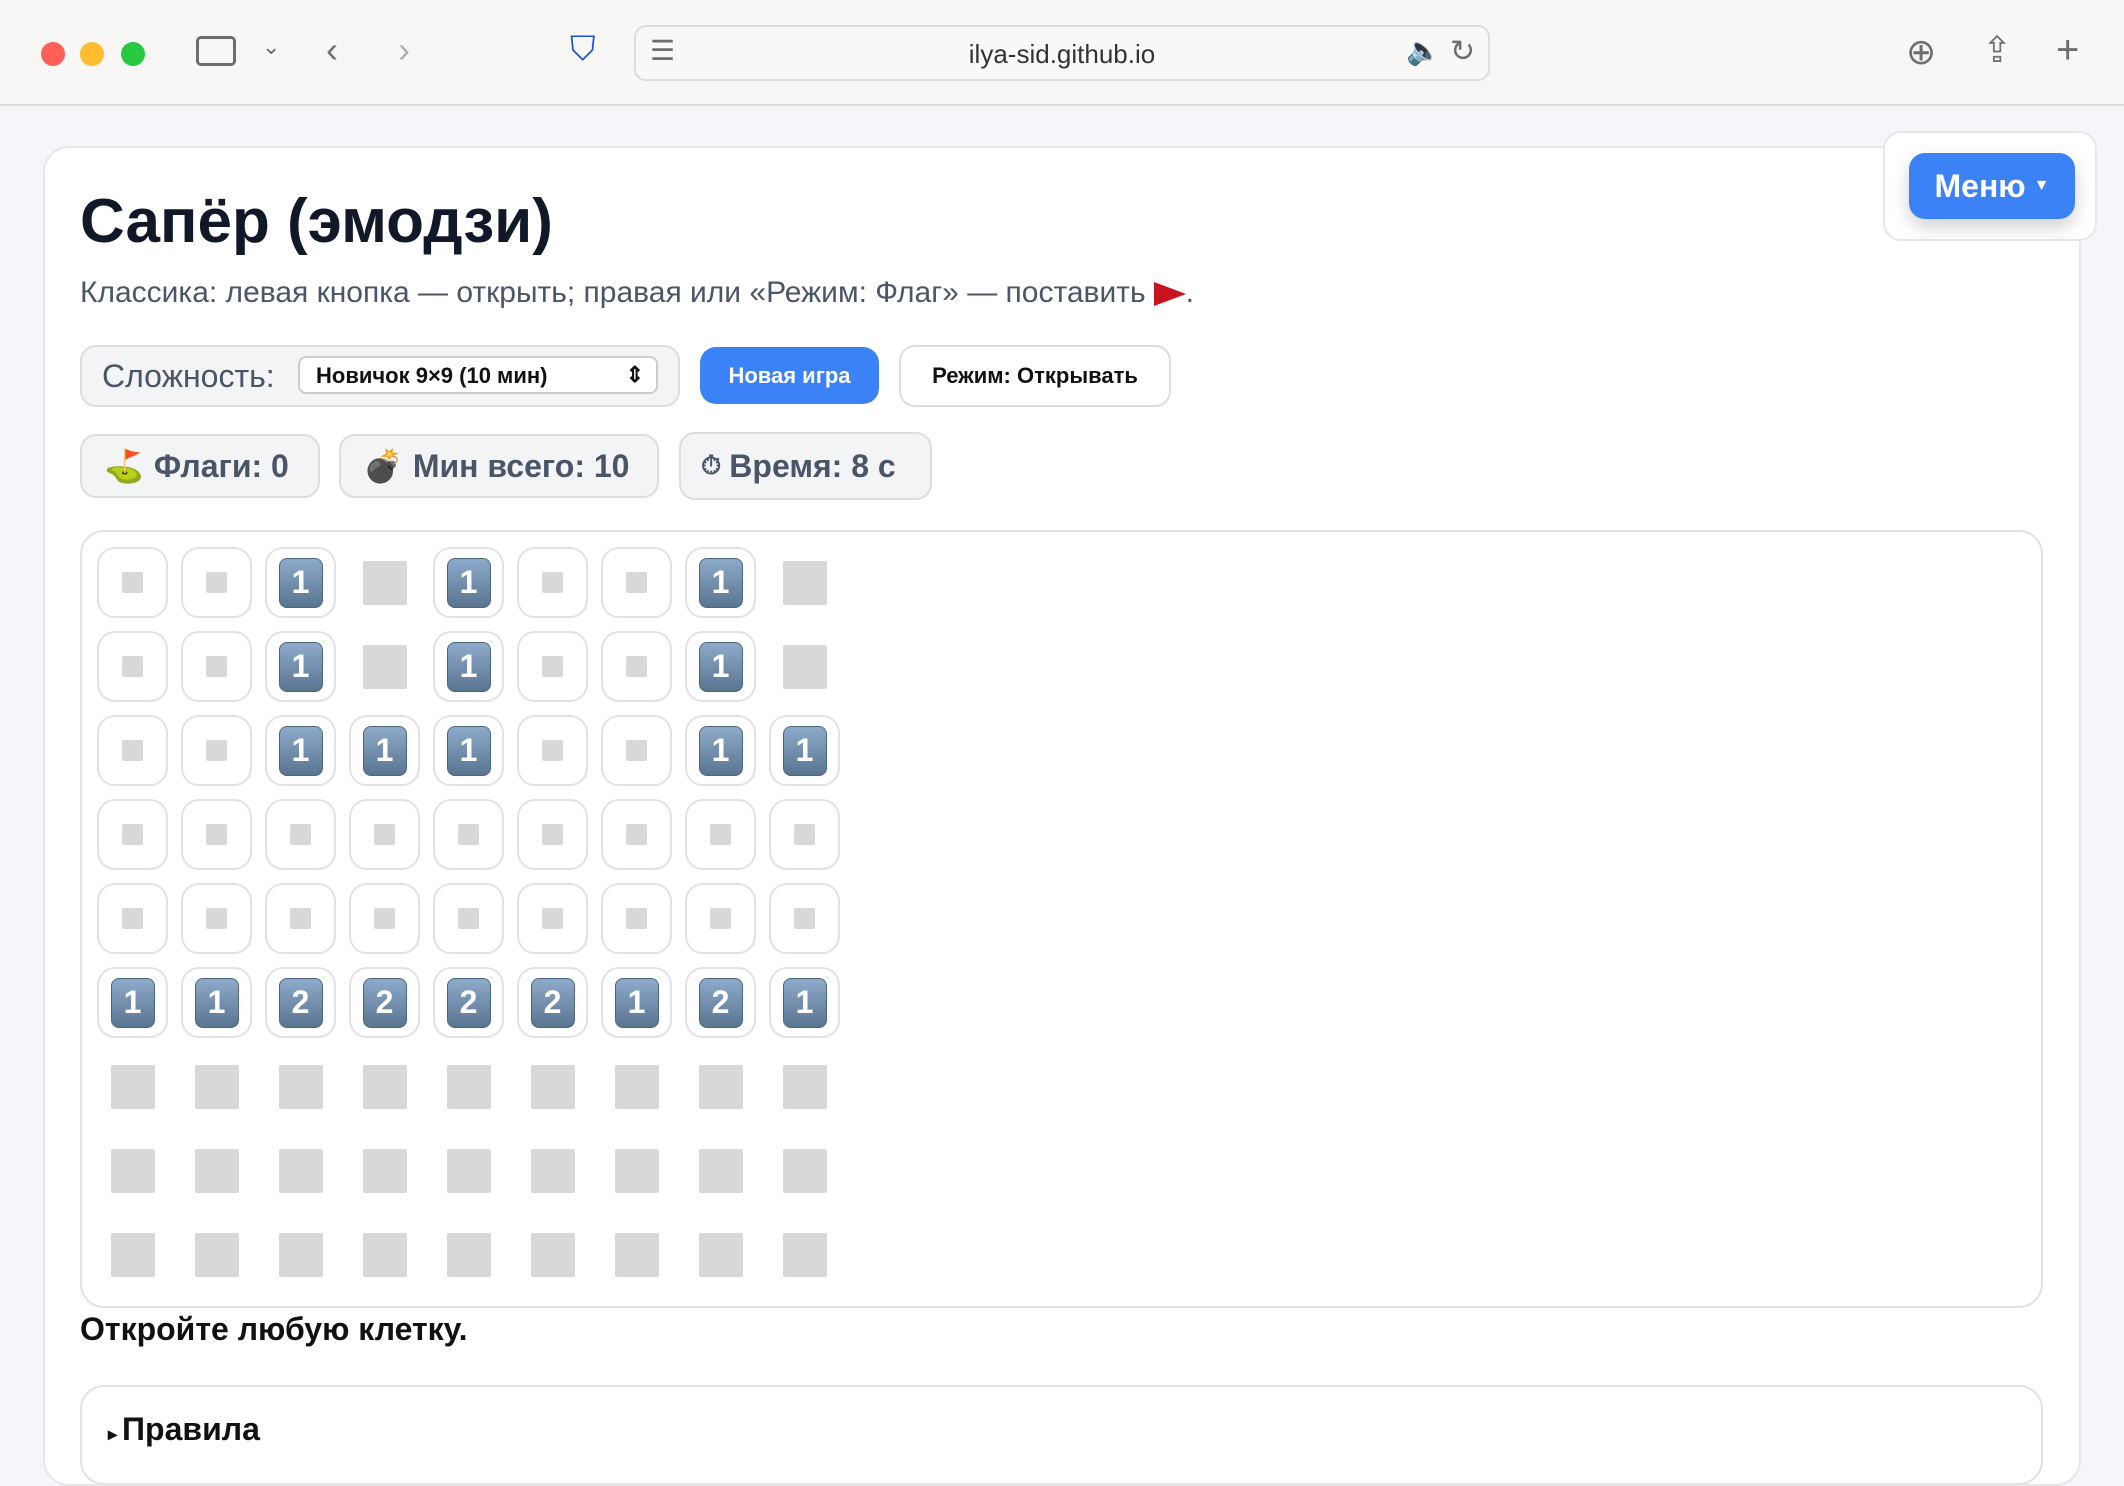 This screenshot has width=2124, height=1486. I want to click on difficulty-select: Новичок 9×9 (10 мин) ⇕, so click(478, 375).